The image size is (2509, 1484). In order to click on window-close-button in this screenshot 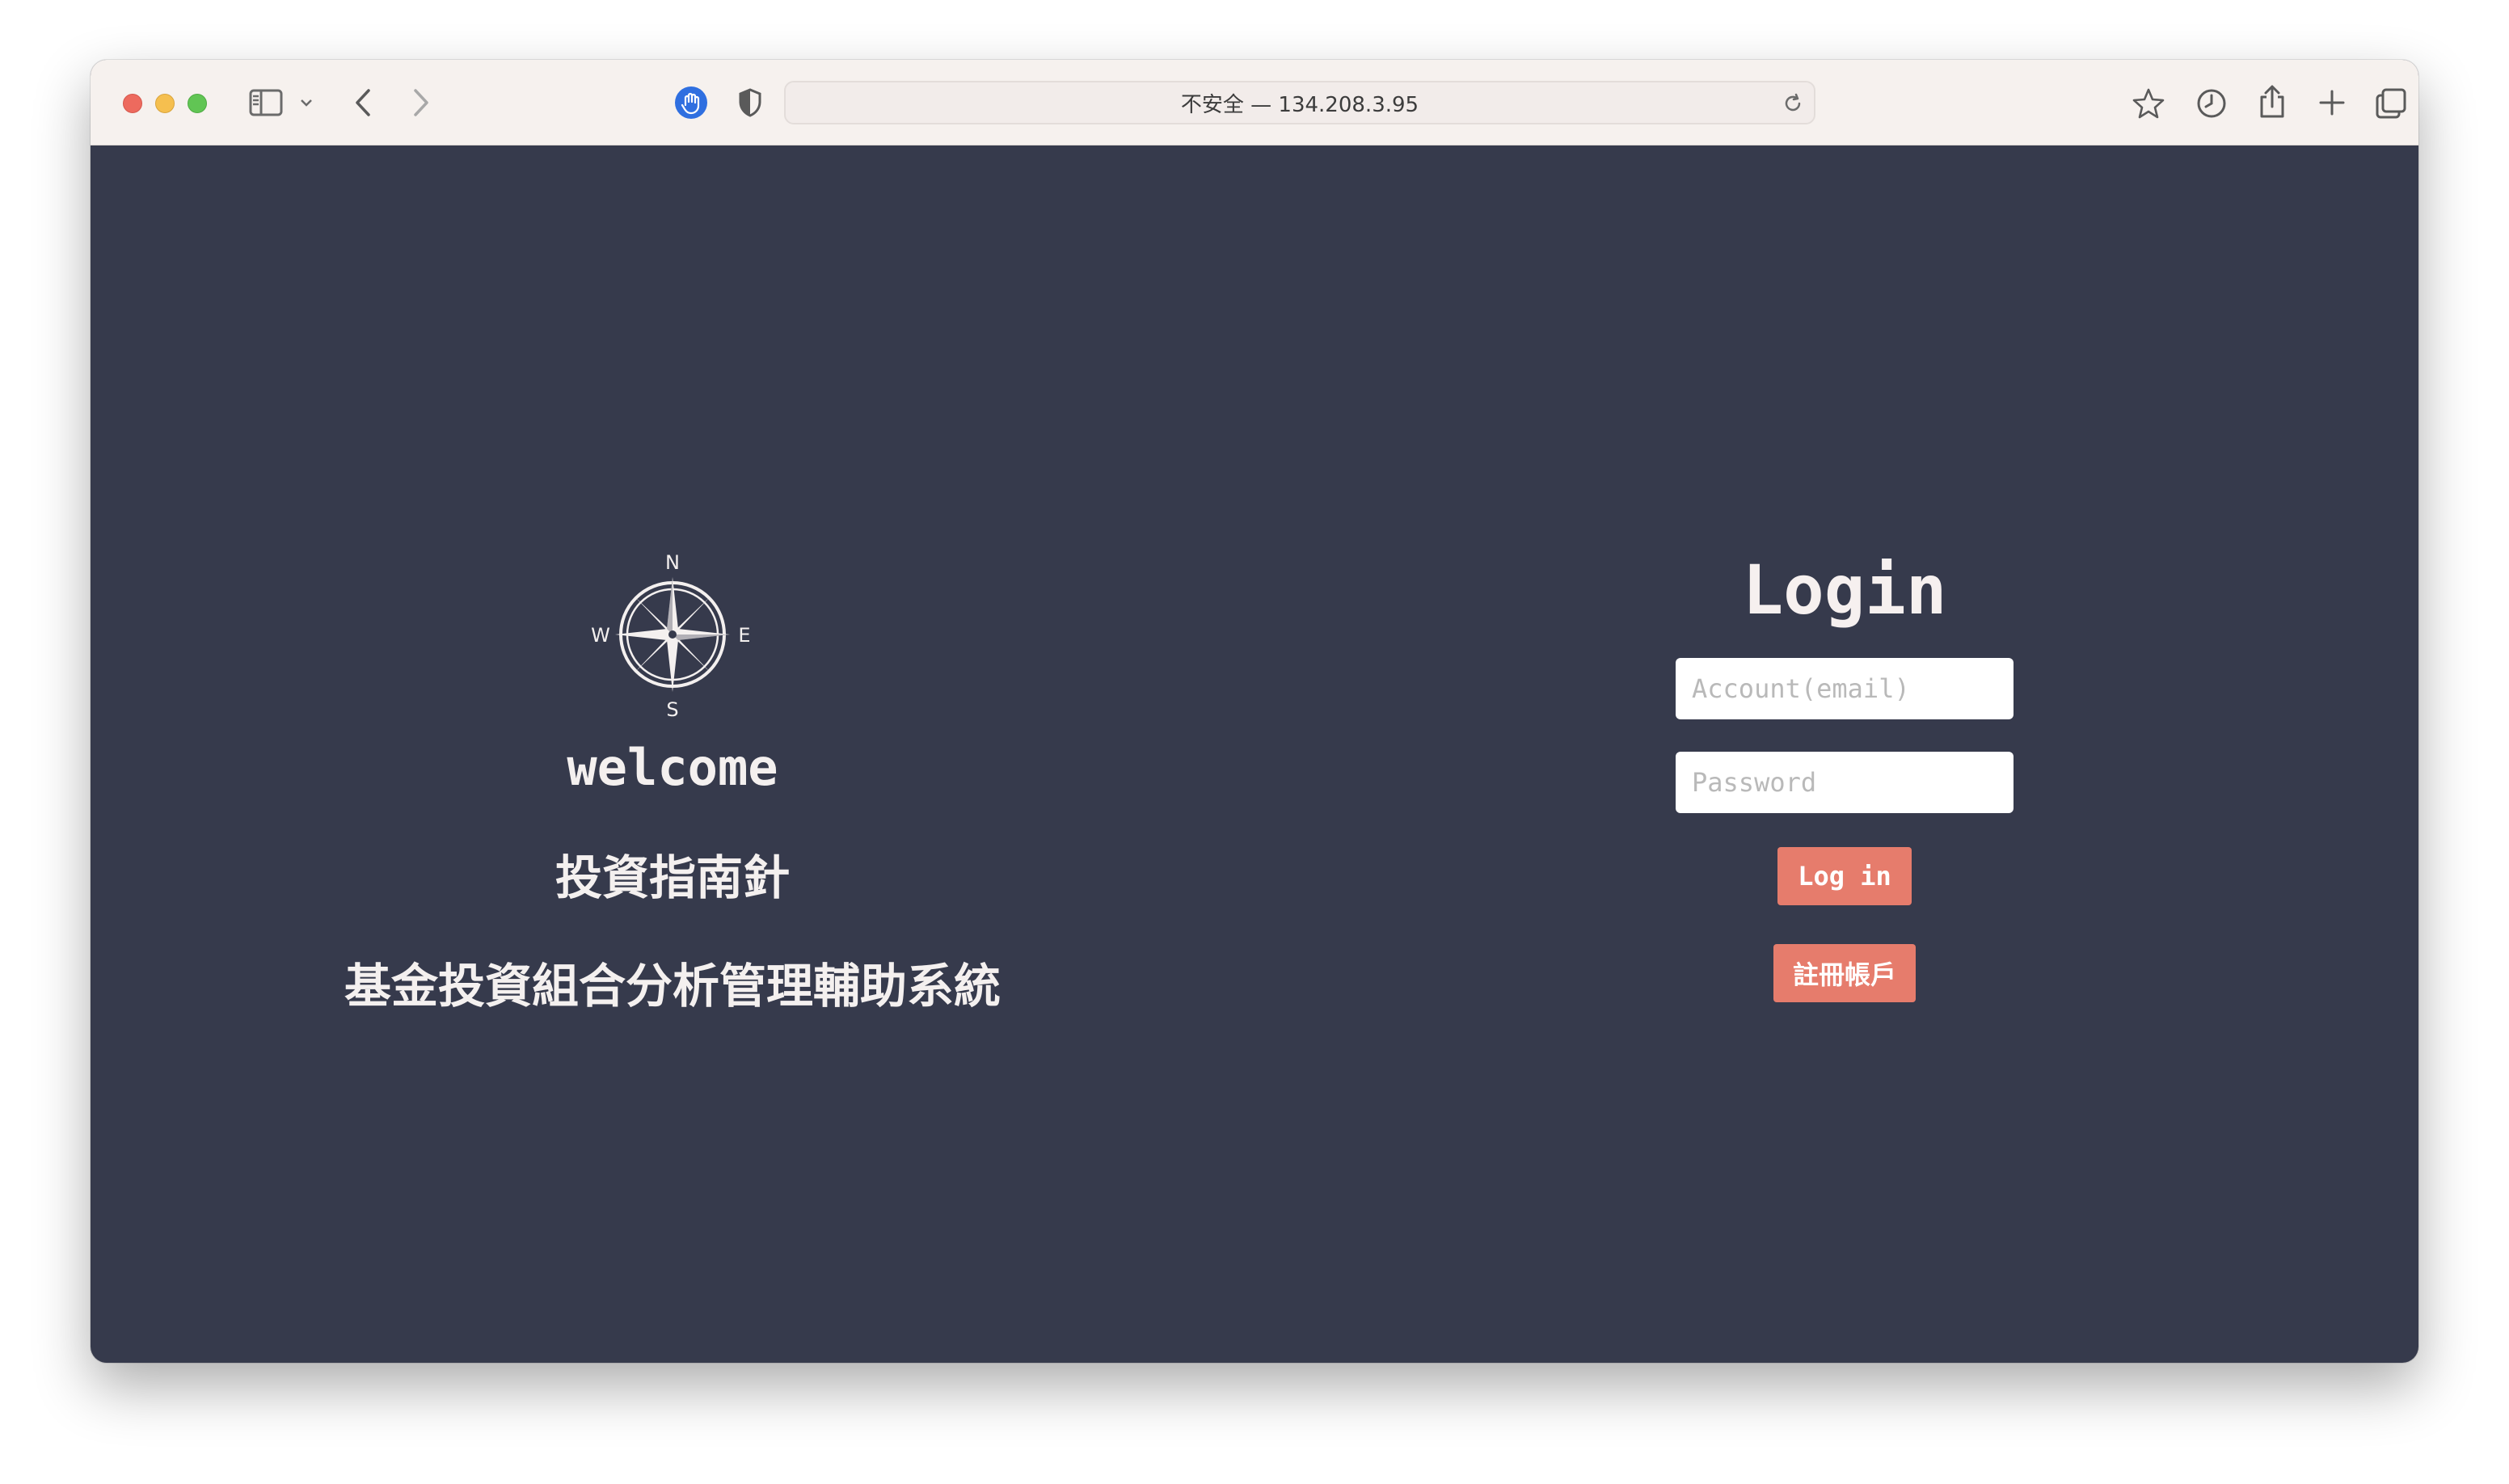, I will do `click(132, 103)`.